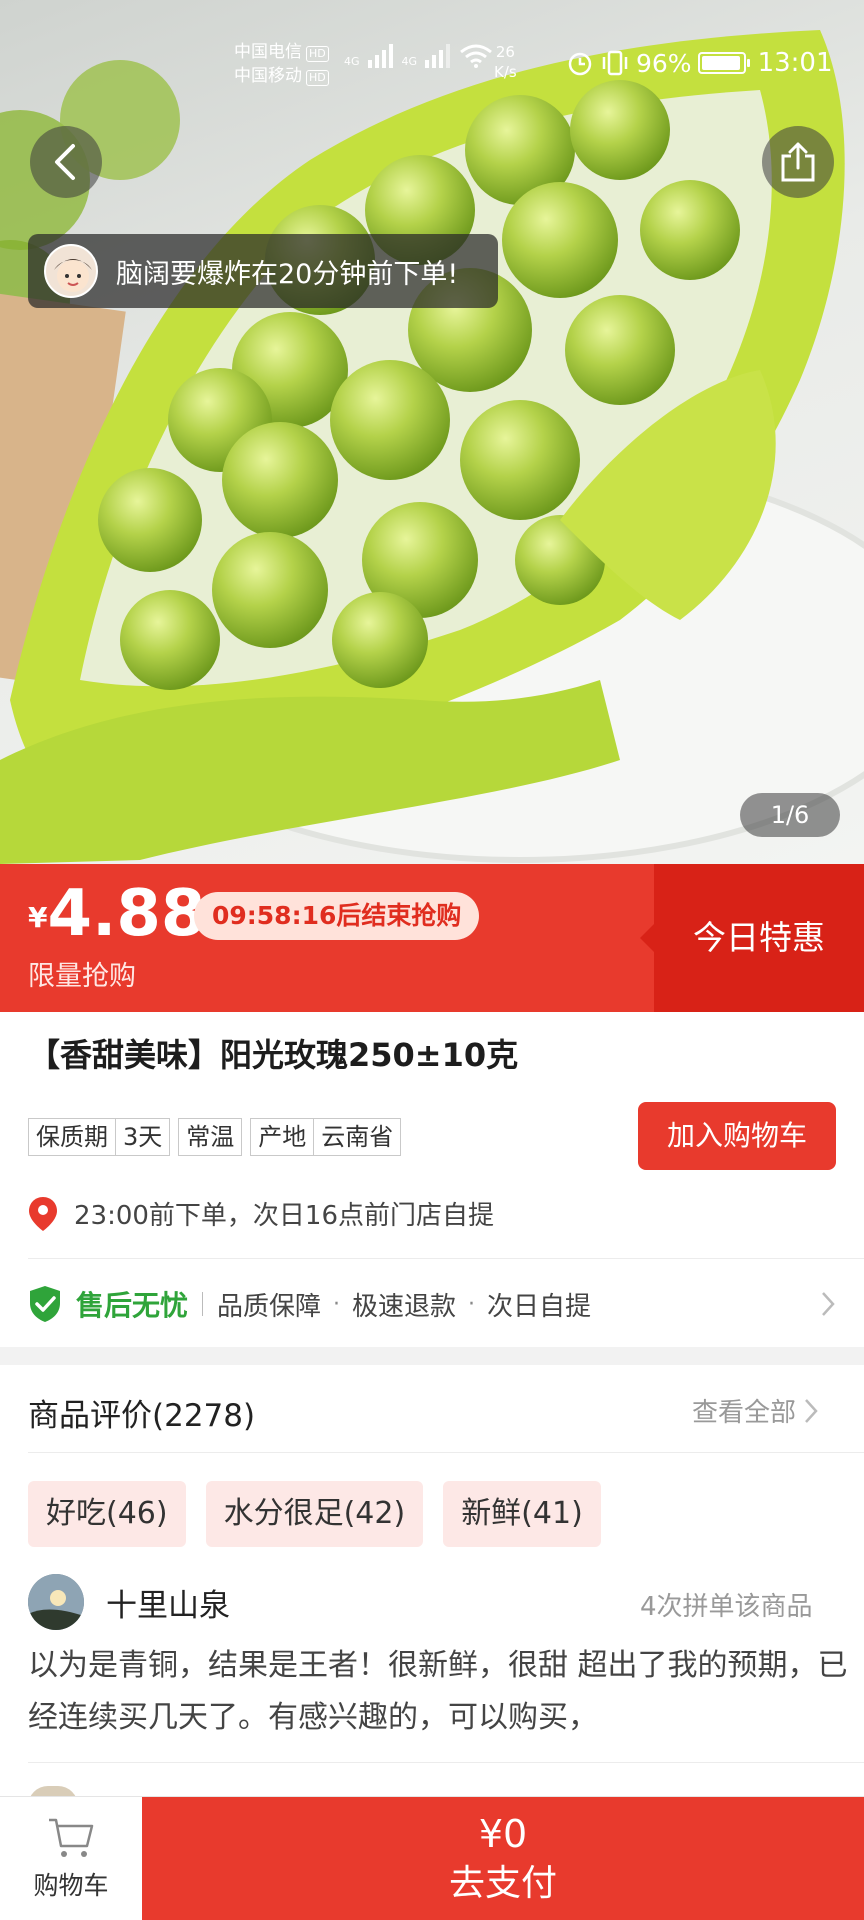 Image resolution: width=864 pixels, height=1920 pixels. Describe the element at coordinates (337, 916) in the screenshot. I see `sale-countdown: 09:58:16后结束抢购` at that location.